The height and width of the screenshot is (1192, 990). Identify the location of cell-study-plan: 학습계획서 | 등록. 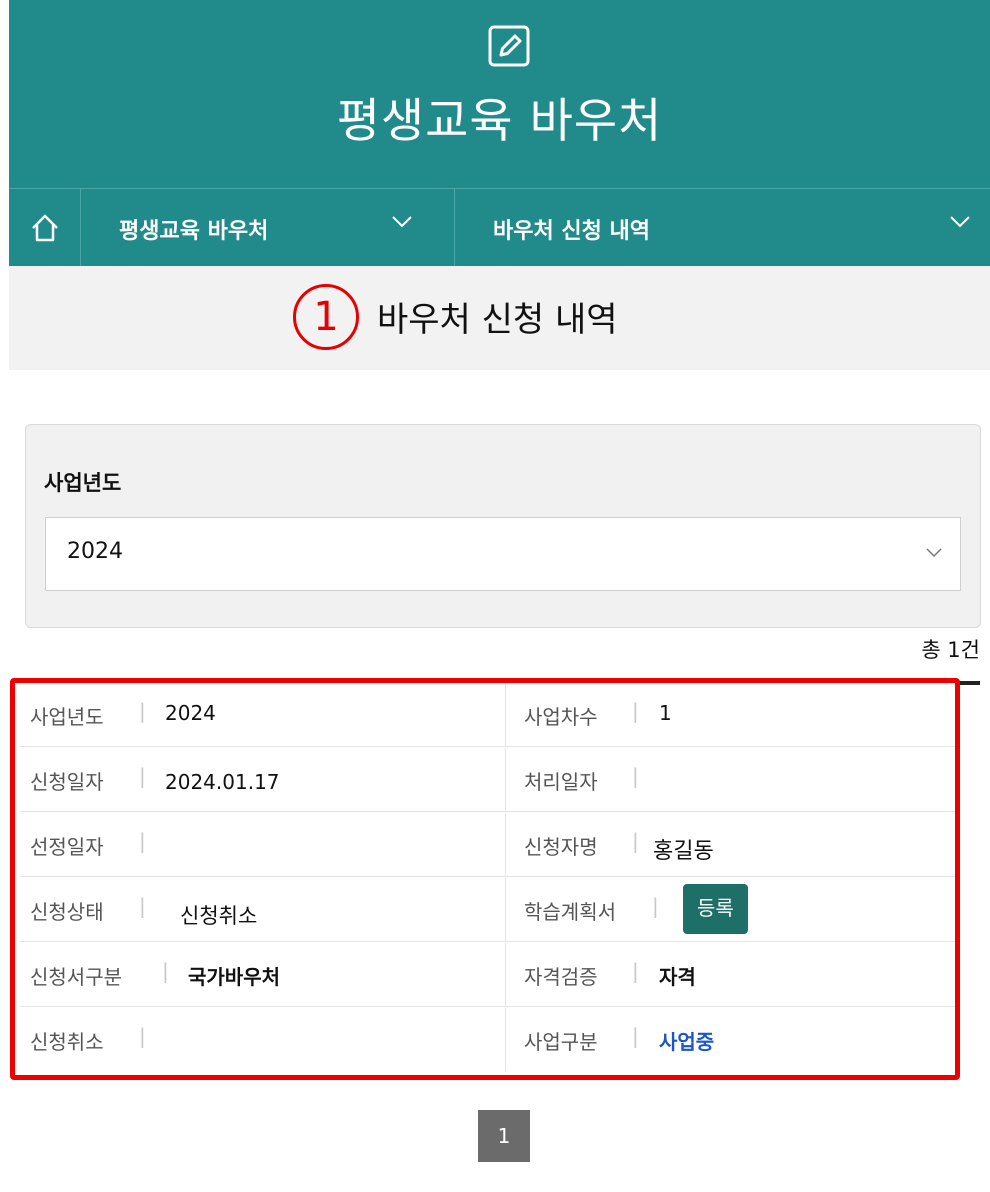
(730, 910).